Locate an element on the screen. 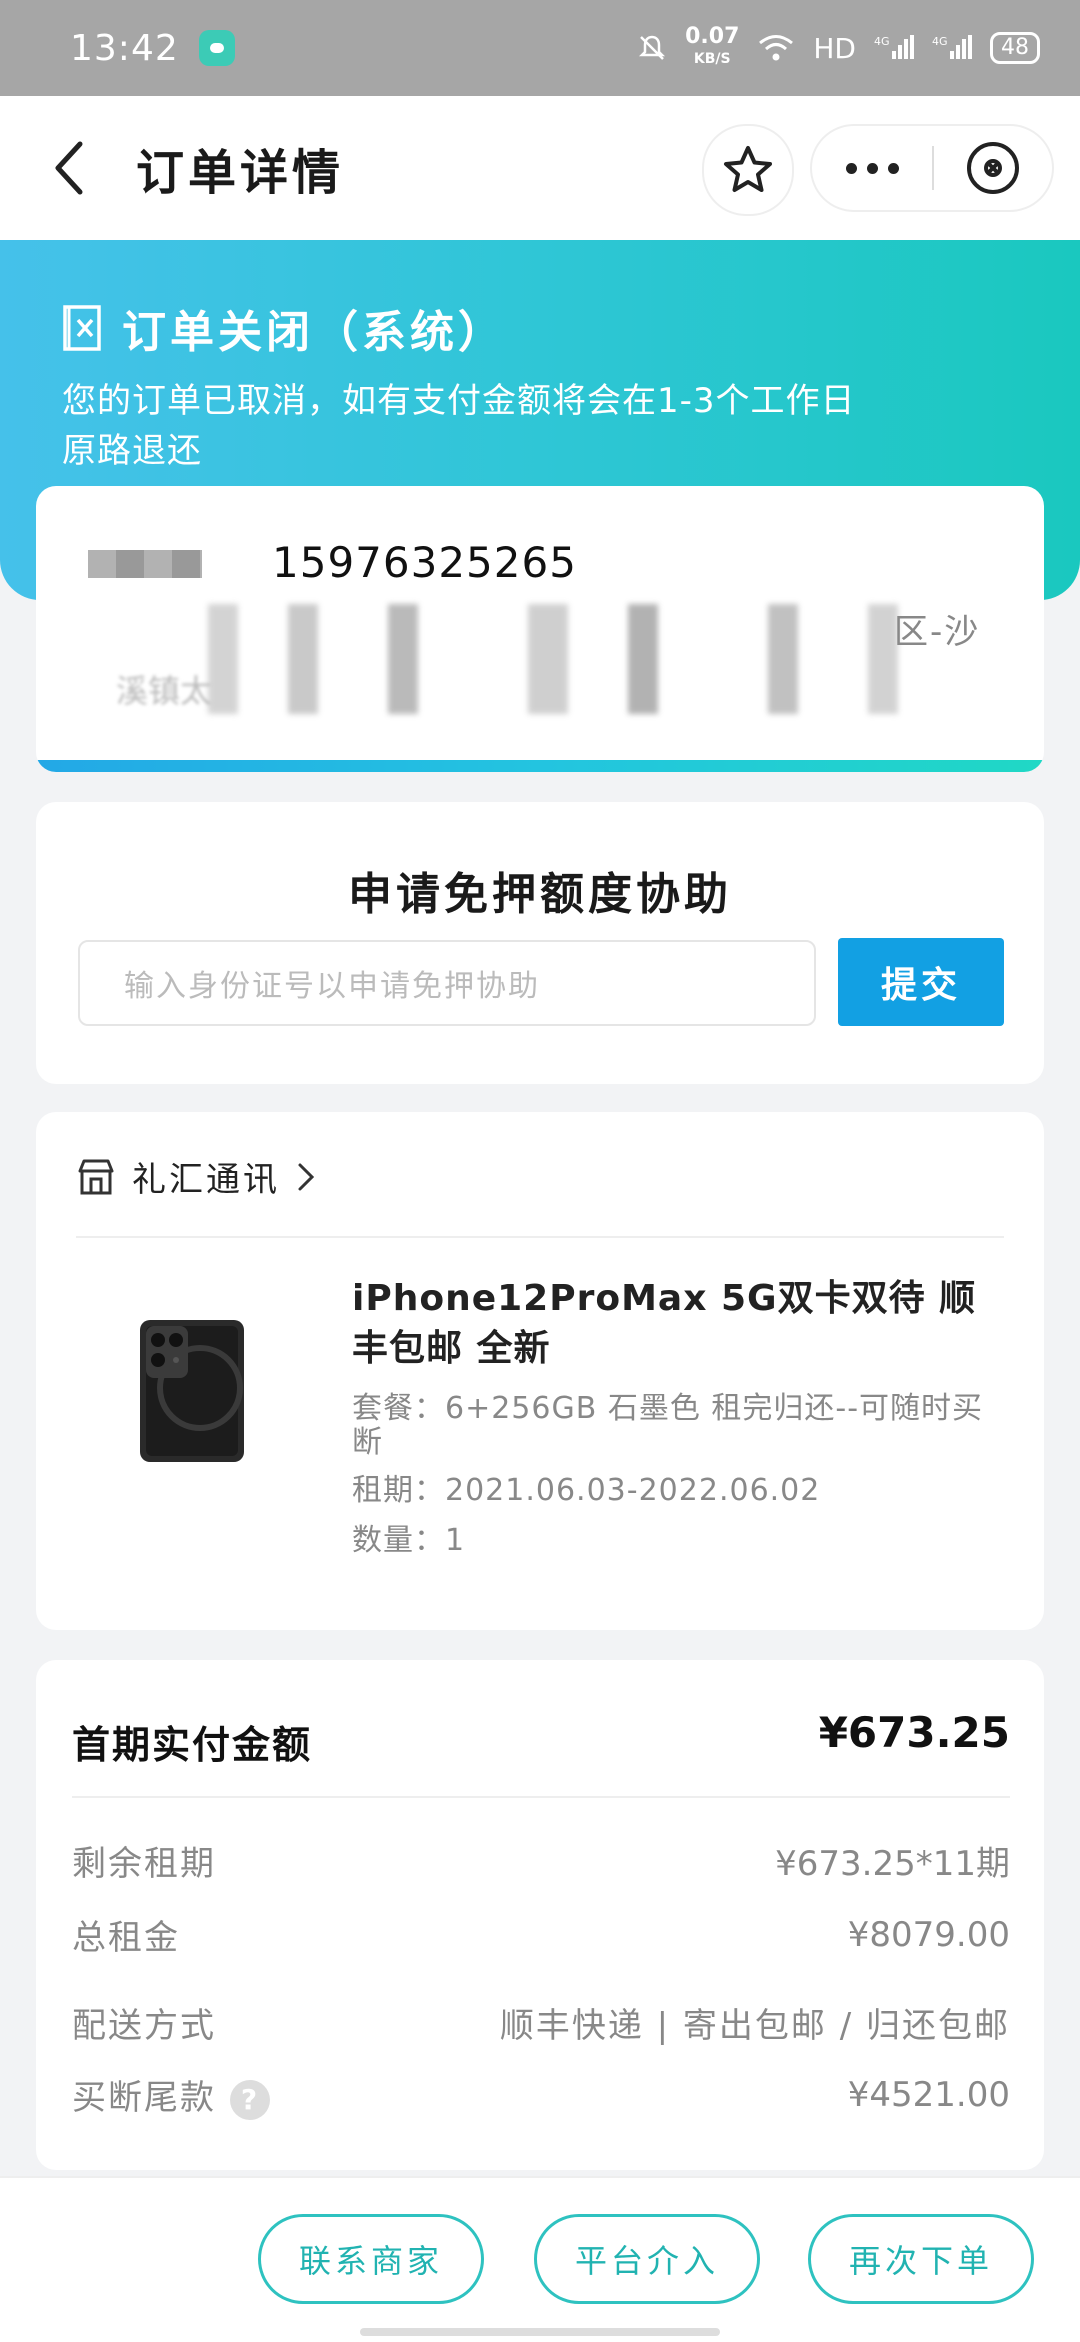  more-dots-icon is located at coordinates (851, 168).